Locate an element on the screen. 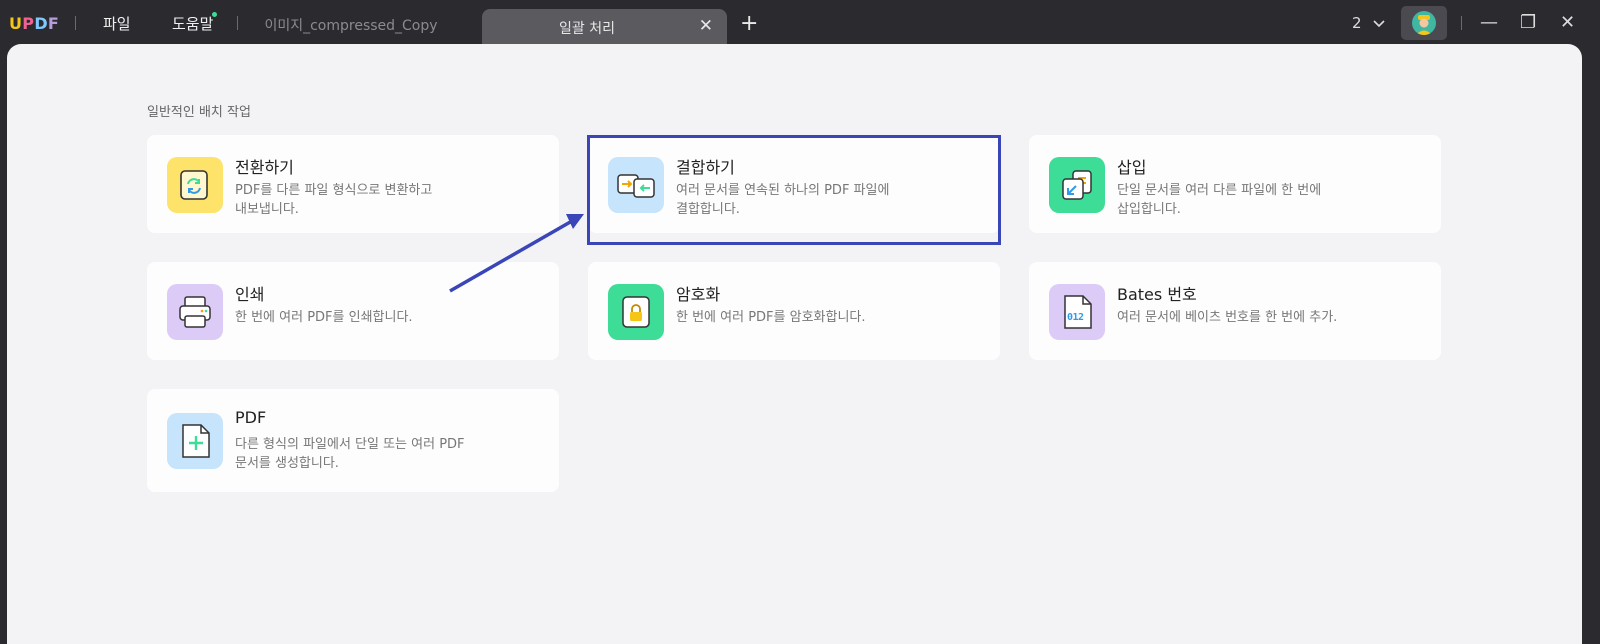  menu-help: 도움말 is located at coordinates (192, 23).